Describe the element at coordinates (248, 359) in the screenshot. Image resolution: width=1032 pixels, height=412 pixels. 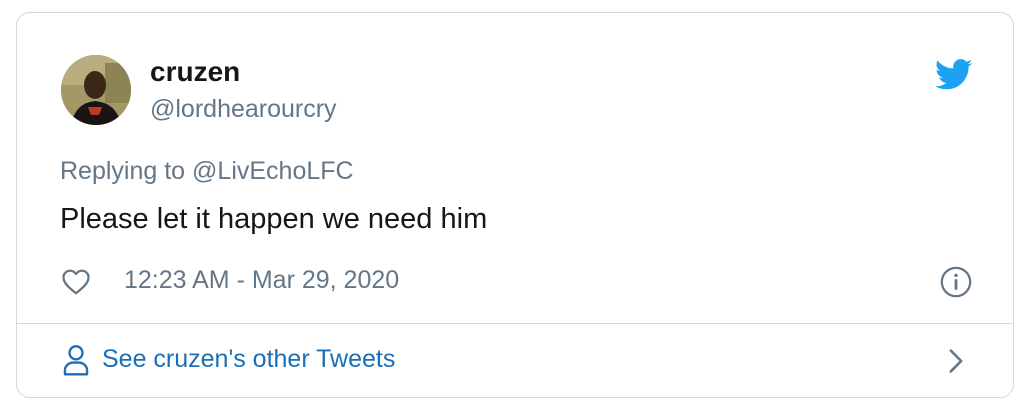
I see `see-other-tweets-label: See cruzen's other Tweets` at that location.